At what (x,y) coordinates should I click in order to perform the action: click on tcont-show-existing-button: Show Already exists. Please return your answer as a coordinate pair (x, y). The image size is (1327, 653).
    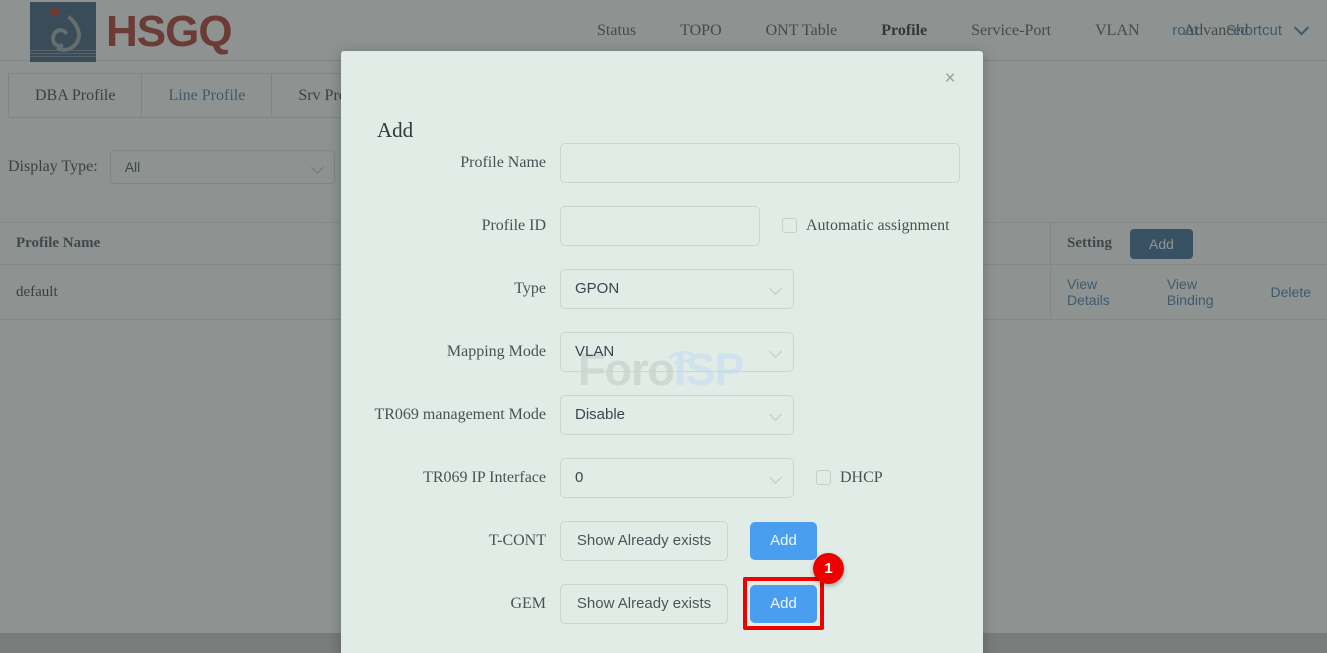
    Looking at the image, I should click on (644, 540).